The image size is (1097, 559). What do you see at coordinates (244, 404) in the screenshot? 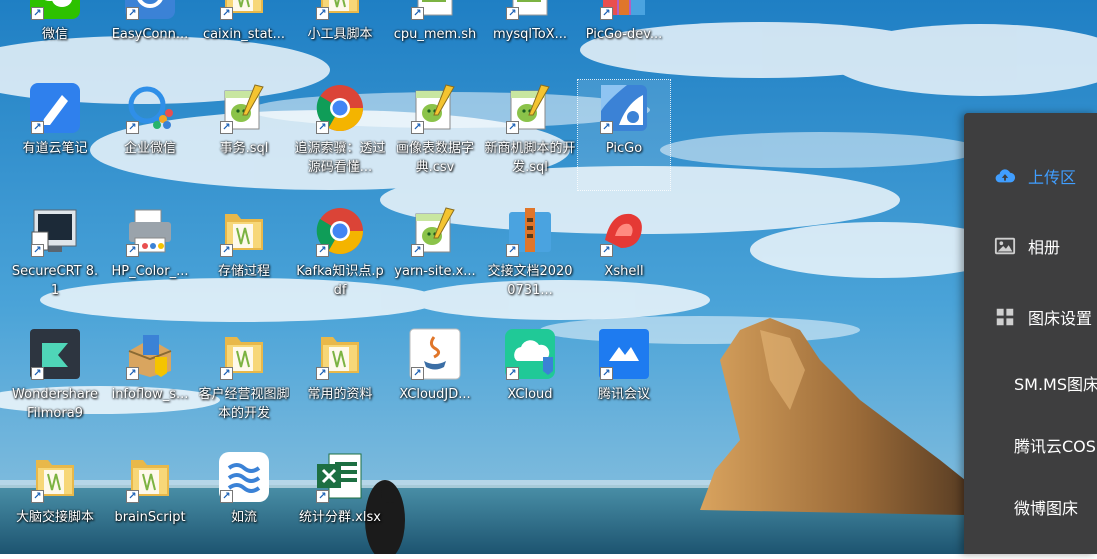
I see `desktop-icon-label: 客户经营视图脚本的开发` at bounding box center [244, 404].